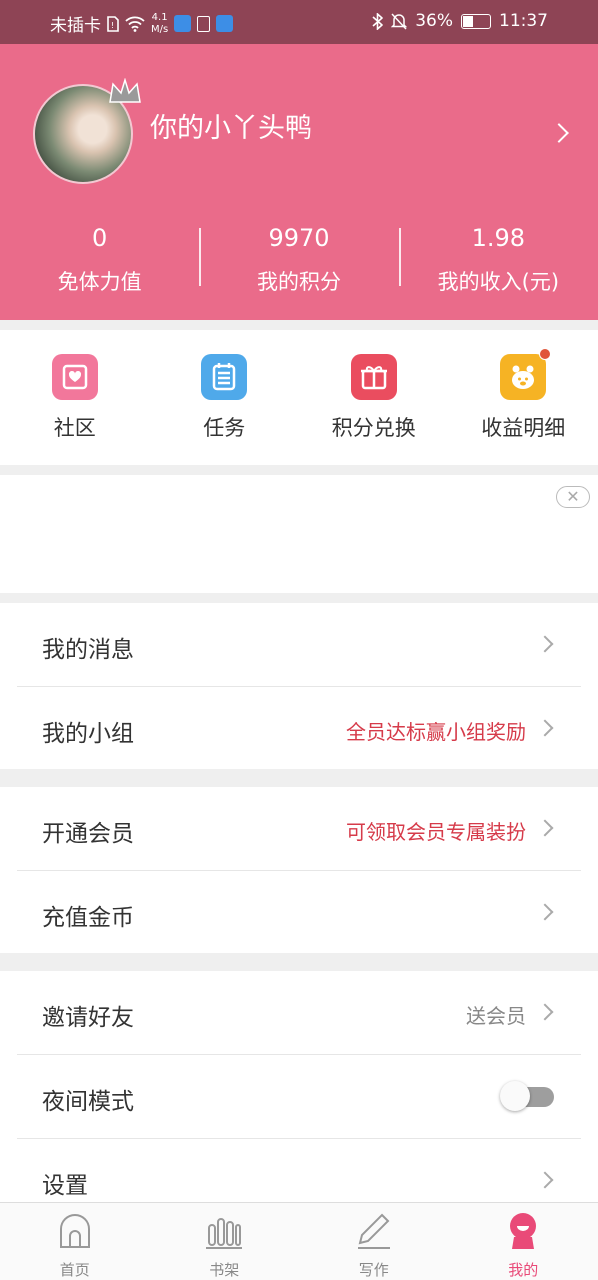 Image resolution: width=598 pixels, height=1280 pixels. Describe the element at coordinates (99, 260) in the screenshot. I see `stat-stamina: 0 免体力值` at that location.